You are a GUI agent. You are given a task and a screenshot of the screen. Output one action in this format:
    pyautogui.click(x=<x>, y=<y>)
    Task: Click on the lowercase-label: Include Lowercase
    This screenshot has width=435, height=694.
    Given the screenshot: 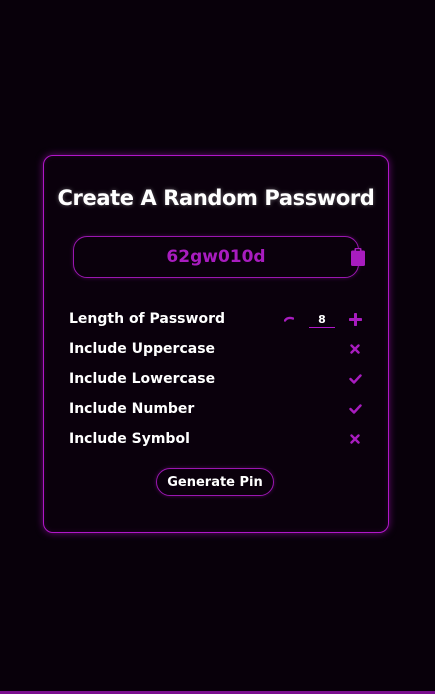 What is the action you would take?
    pyautogui.click(x=142, y=379)
    